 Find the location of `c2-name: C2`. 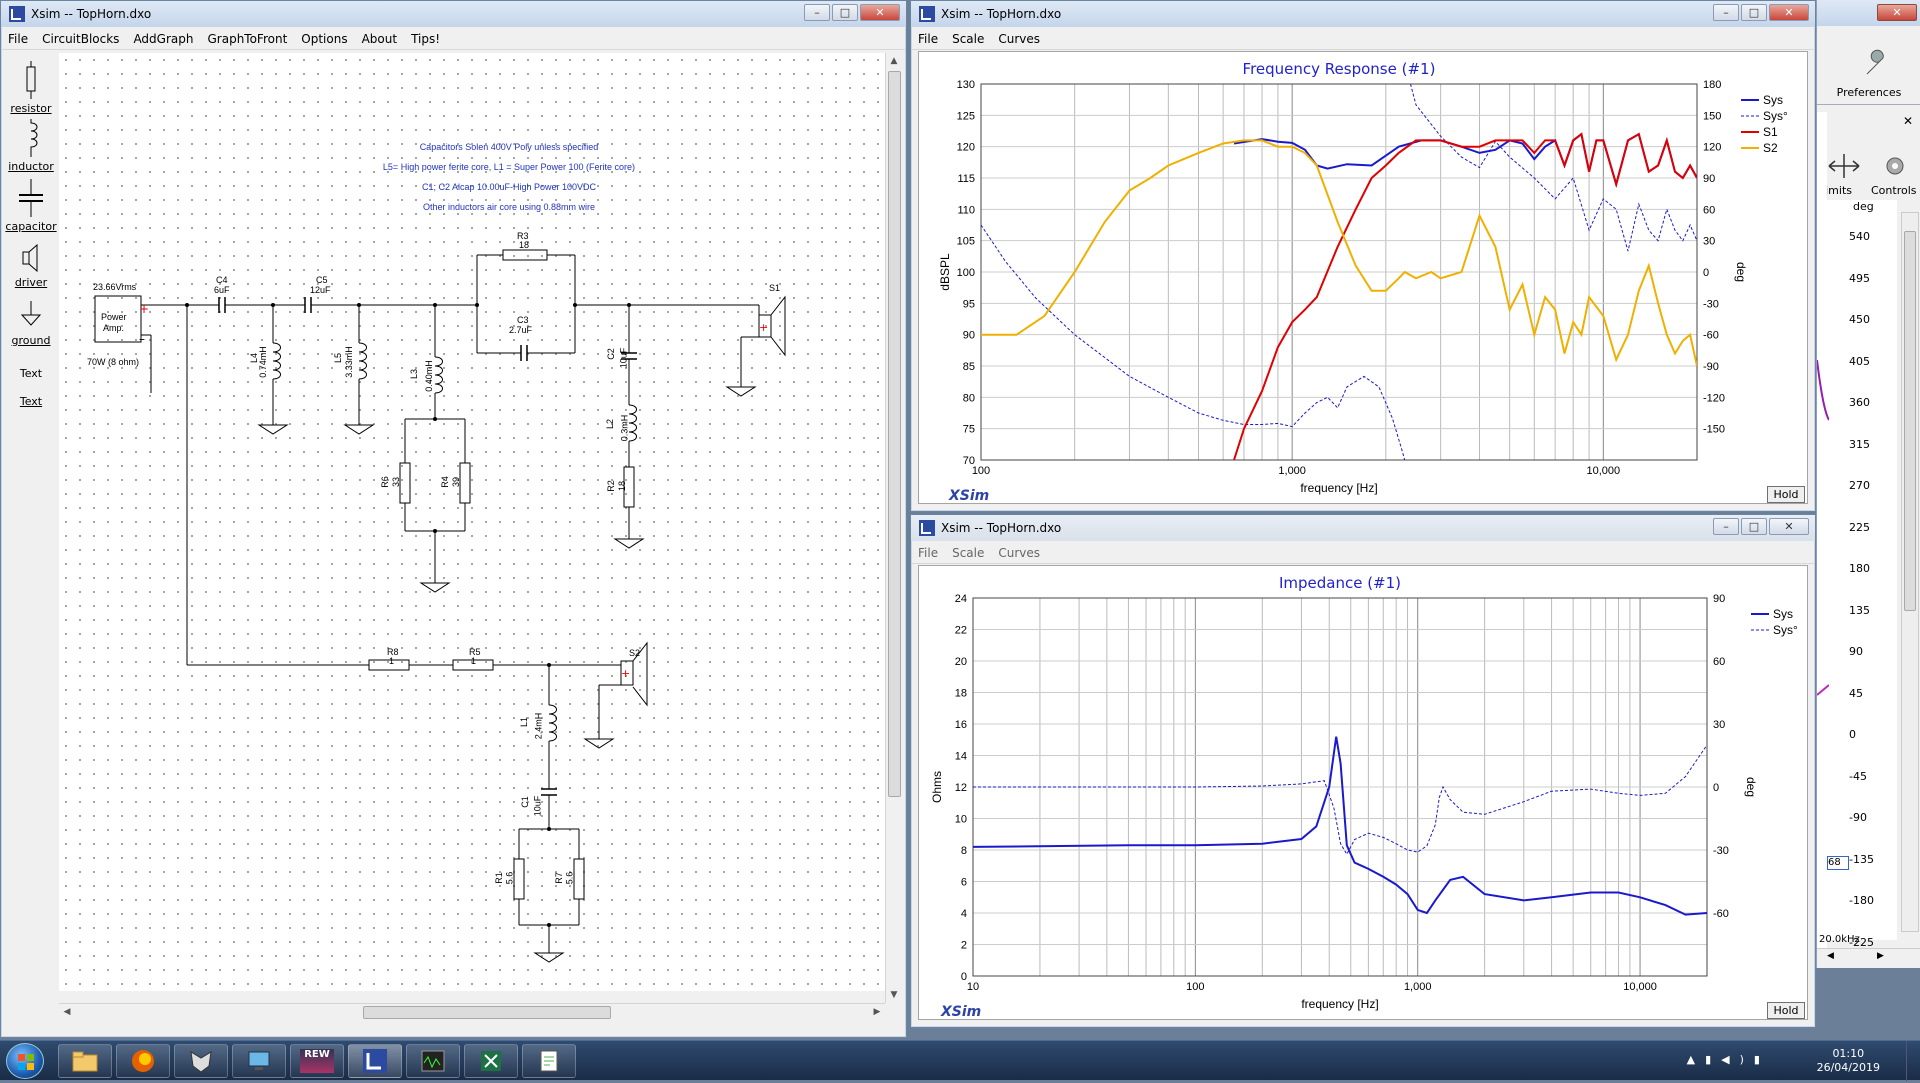

c2-name: C2 is located at coordinates (610, 354).